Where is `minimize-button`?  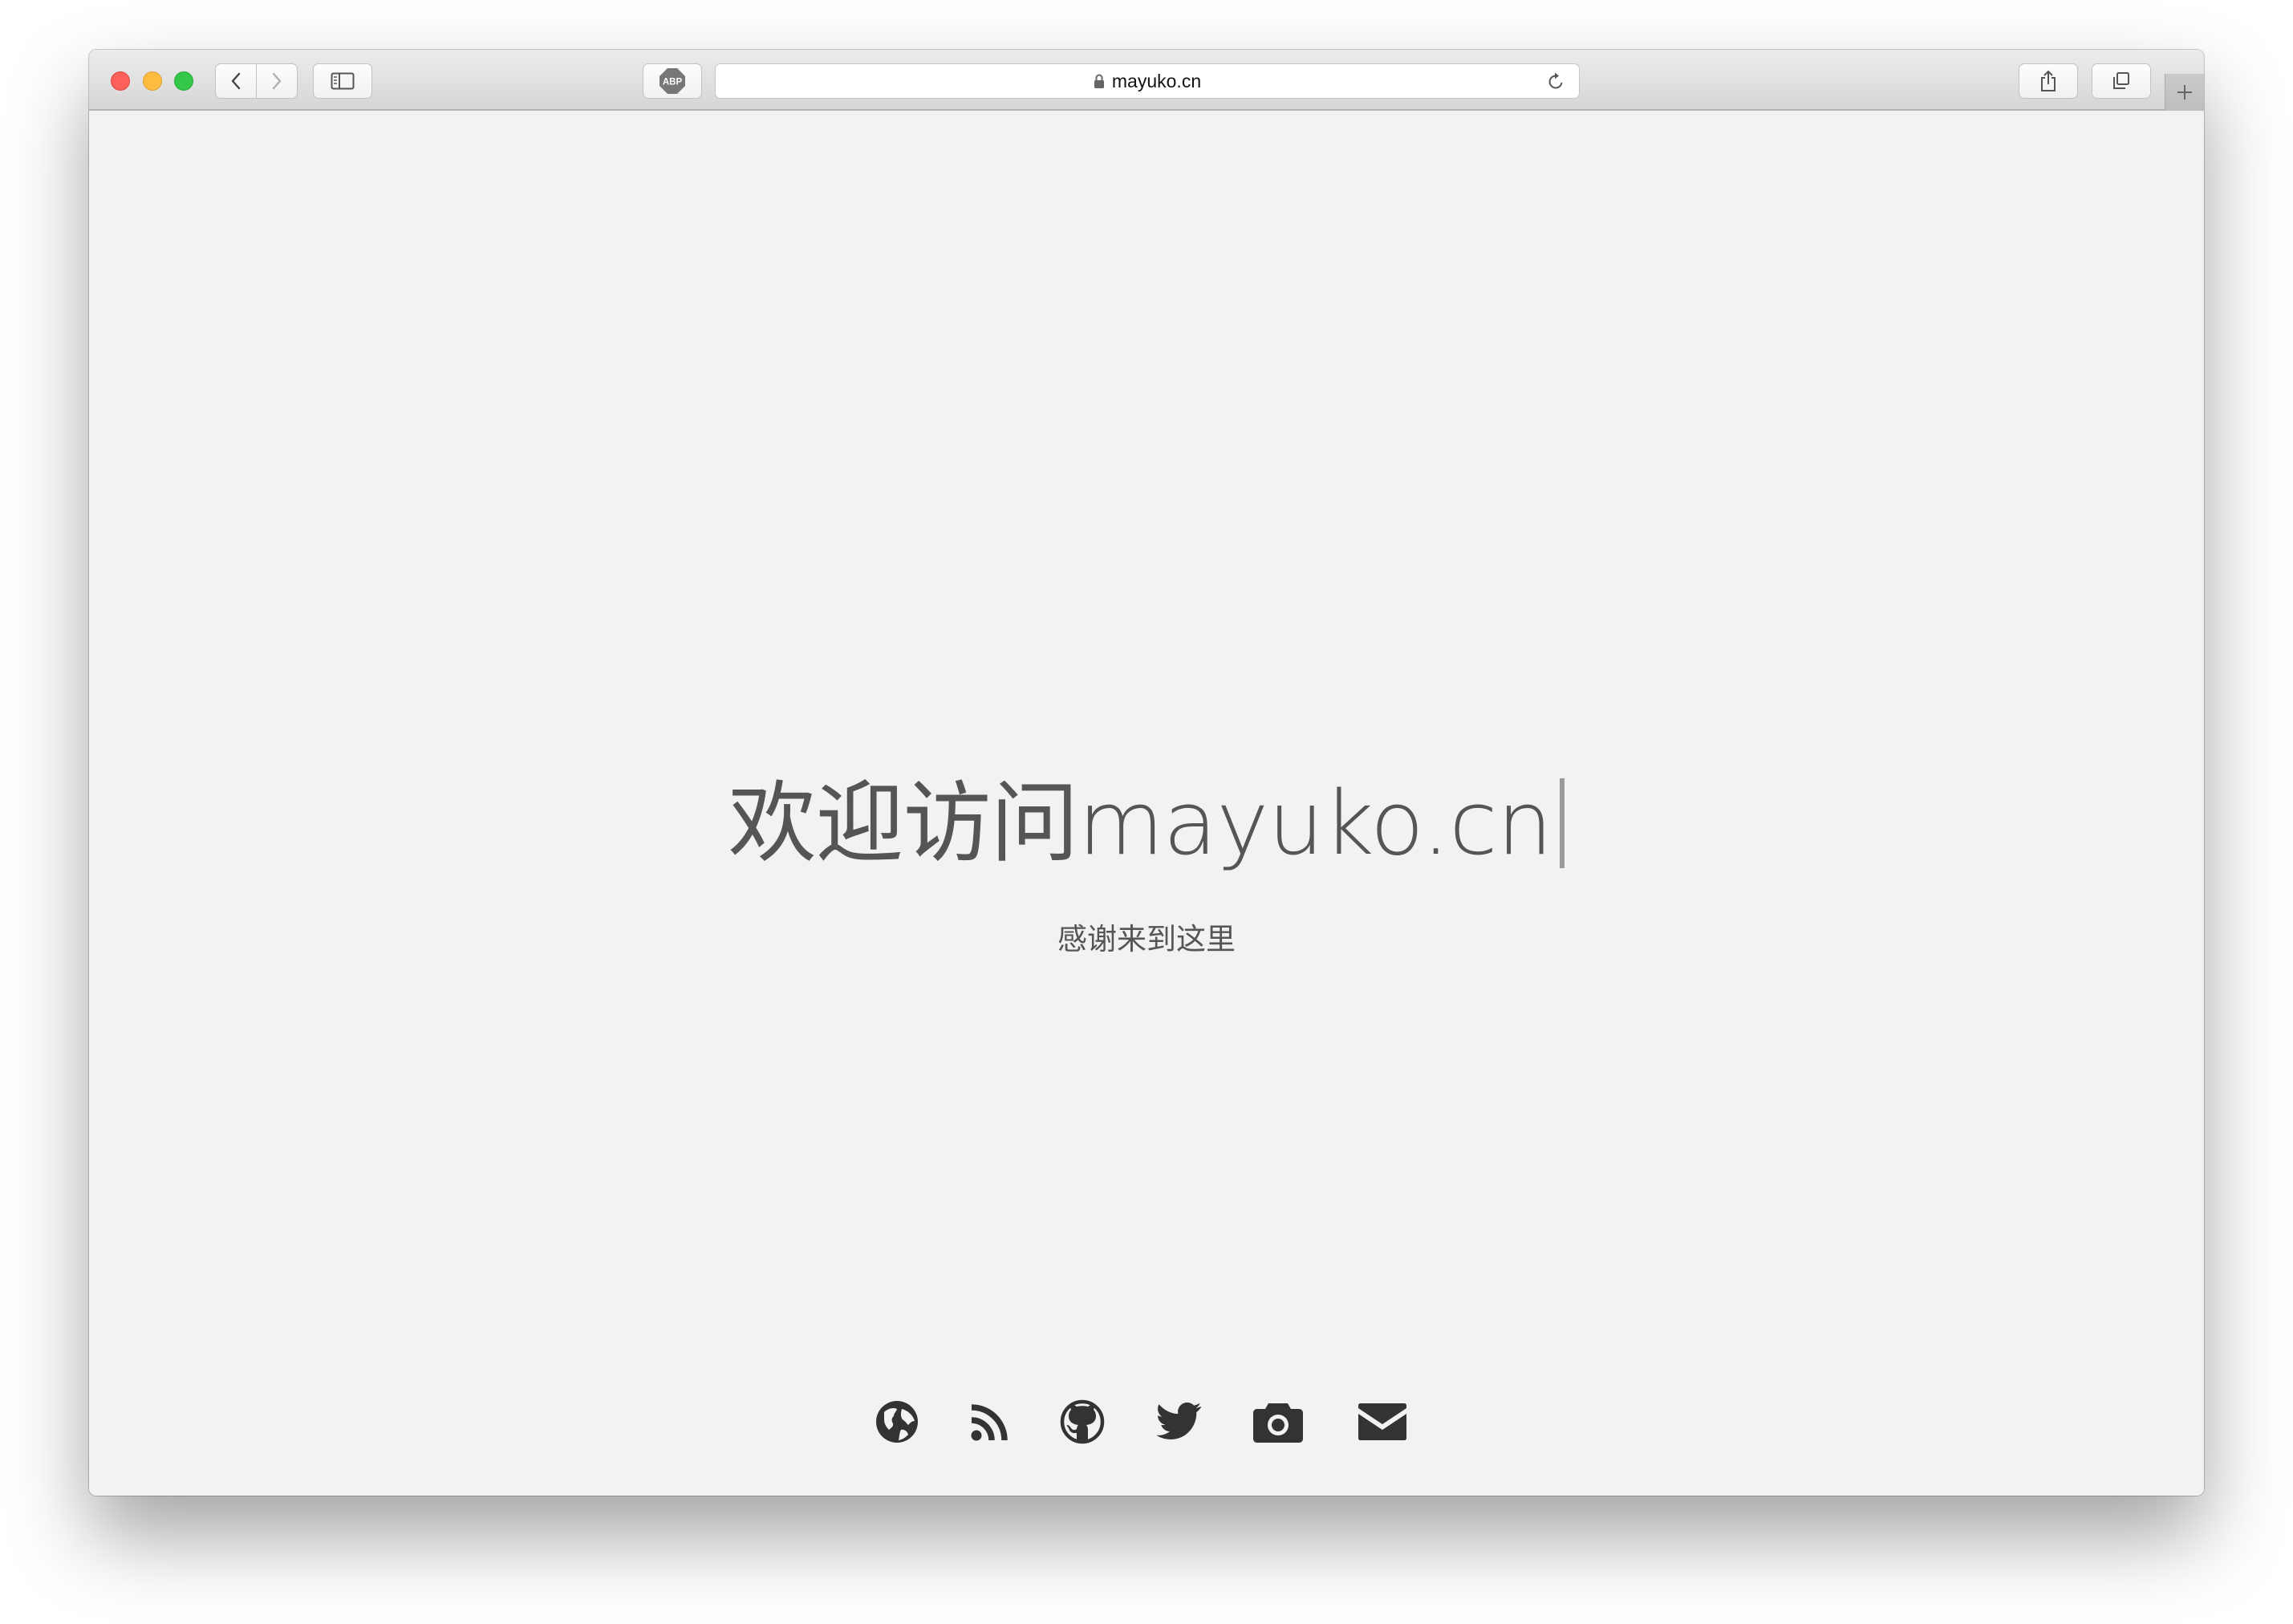 minimize-button is located at coordinates (153, 81).